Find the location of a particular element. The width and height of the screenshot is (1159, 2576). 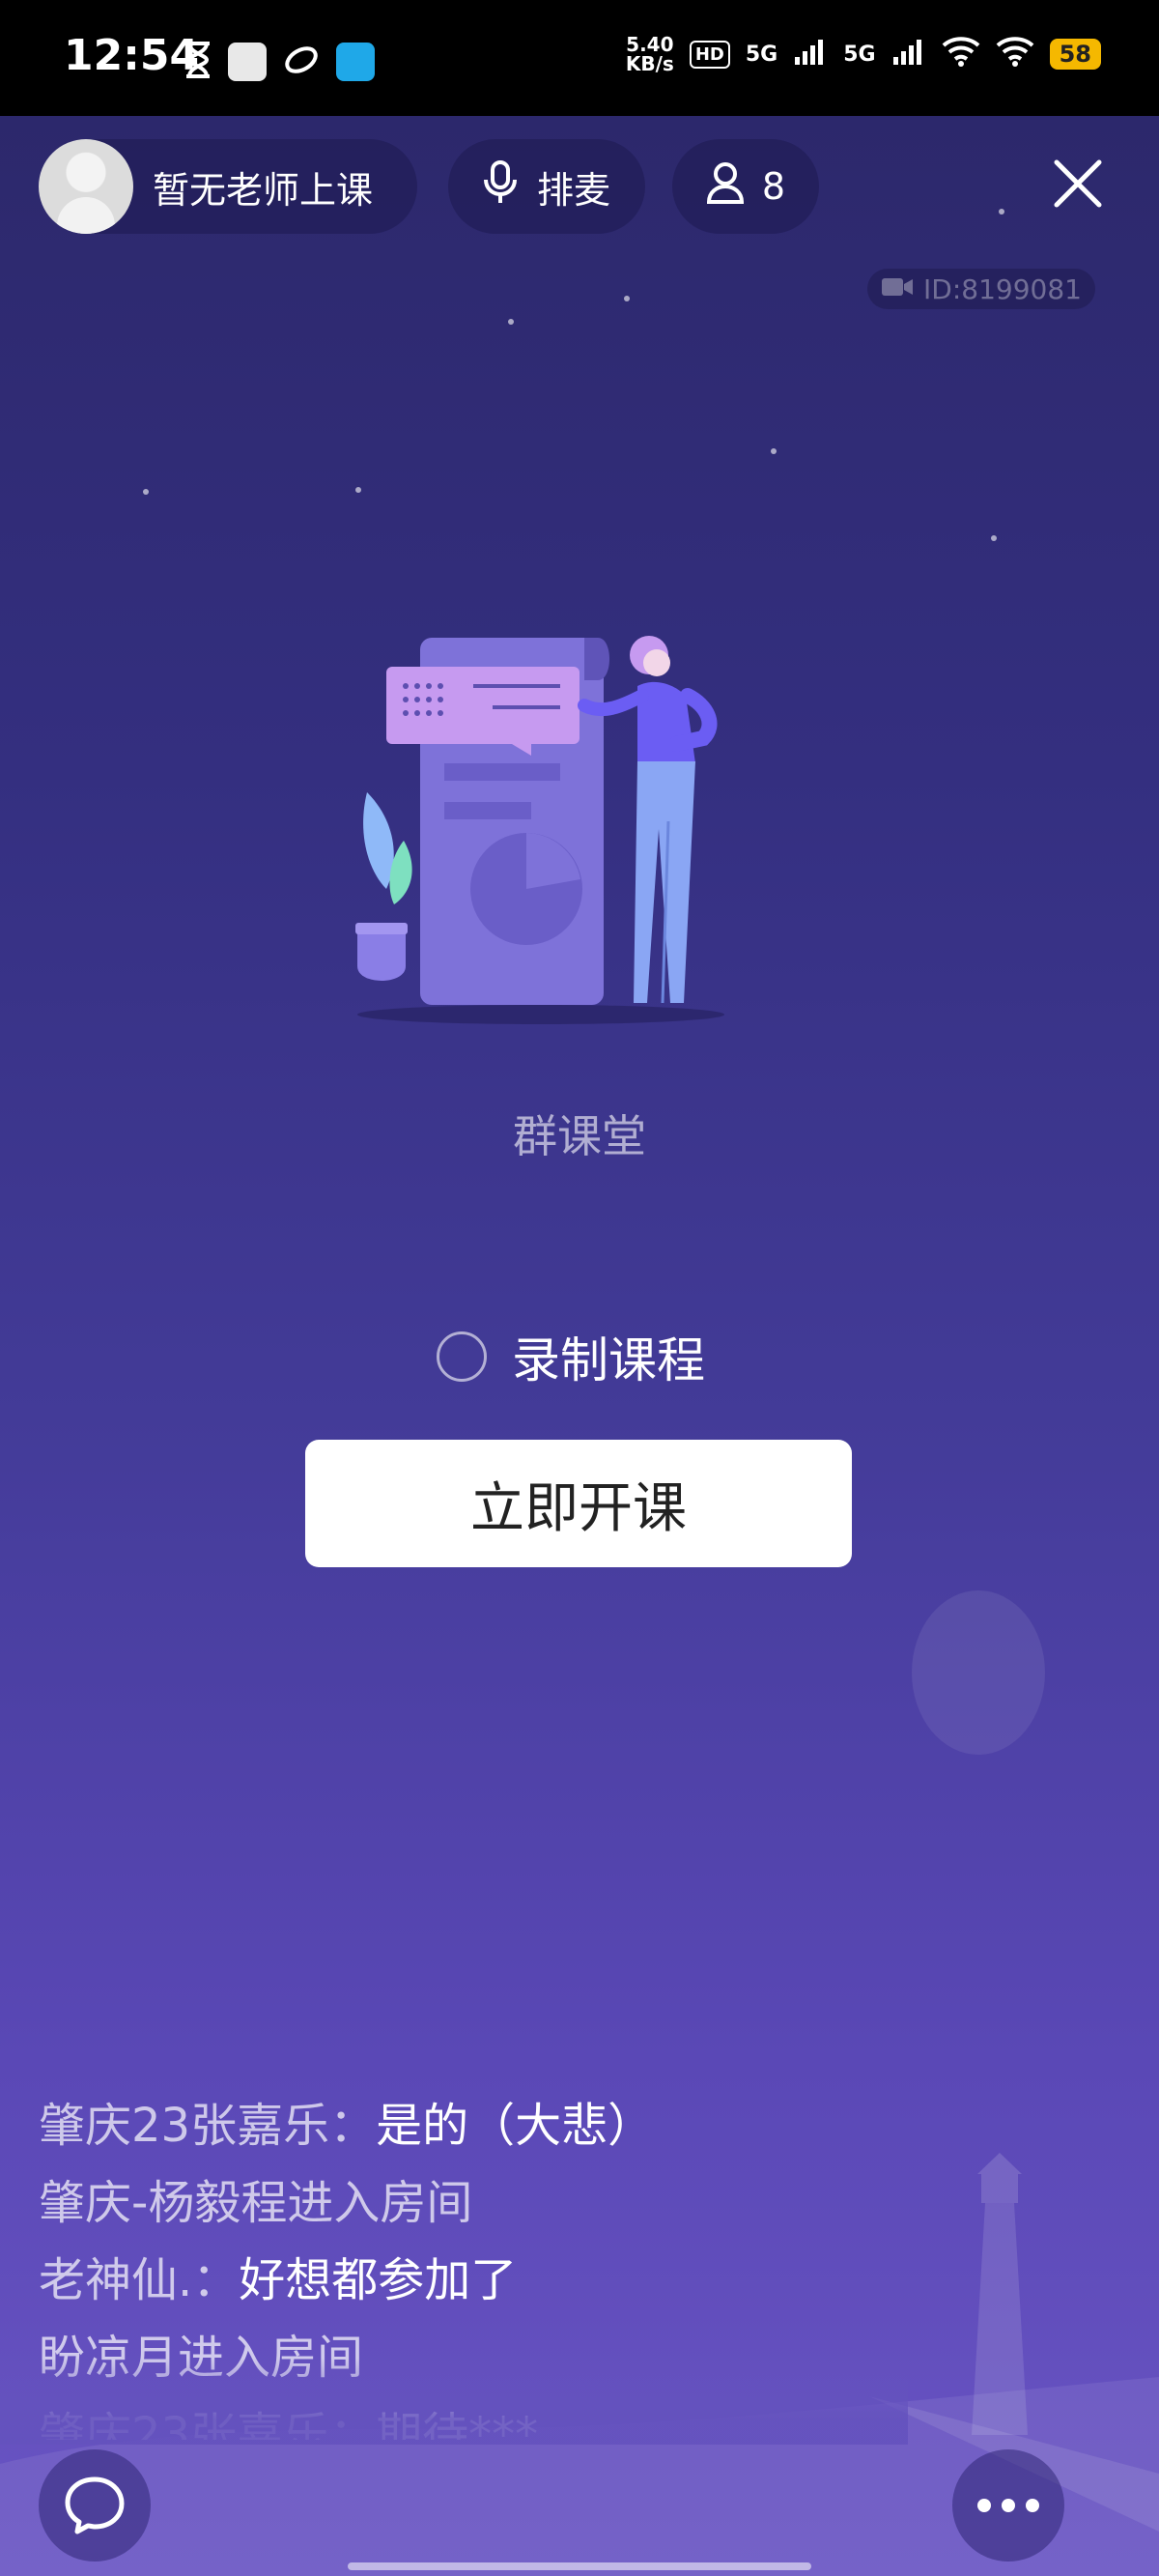

hourglass-icon is located at coordinates (198, 62).